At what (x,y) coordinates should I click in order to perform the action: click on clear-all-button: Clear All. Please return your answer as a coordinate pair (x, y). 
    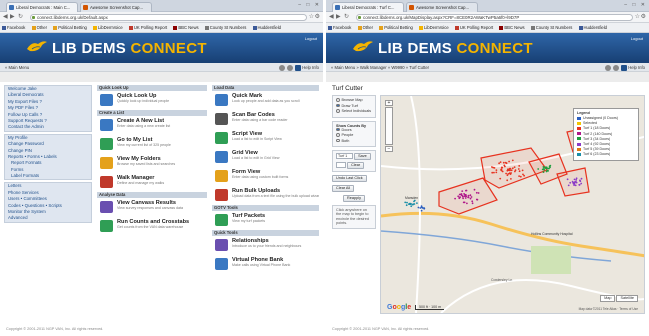
    Looking at the image, I should click on (343, 188).